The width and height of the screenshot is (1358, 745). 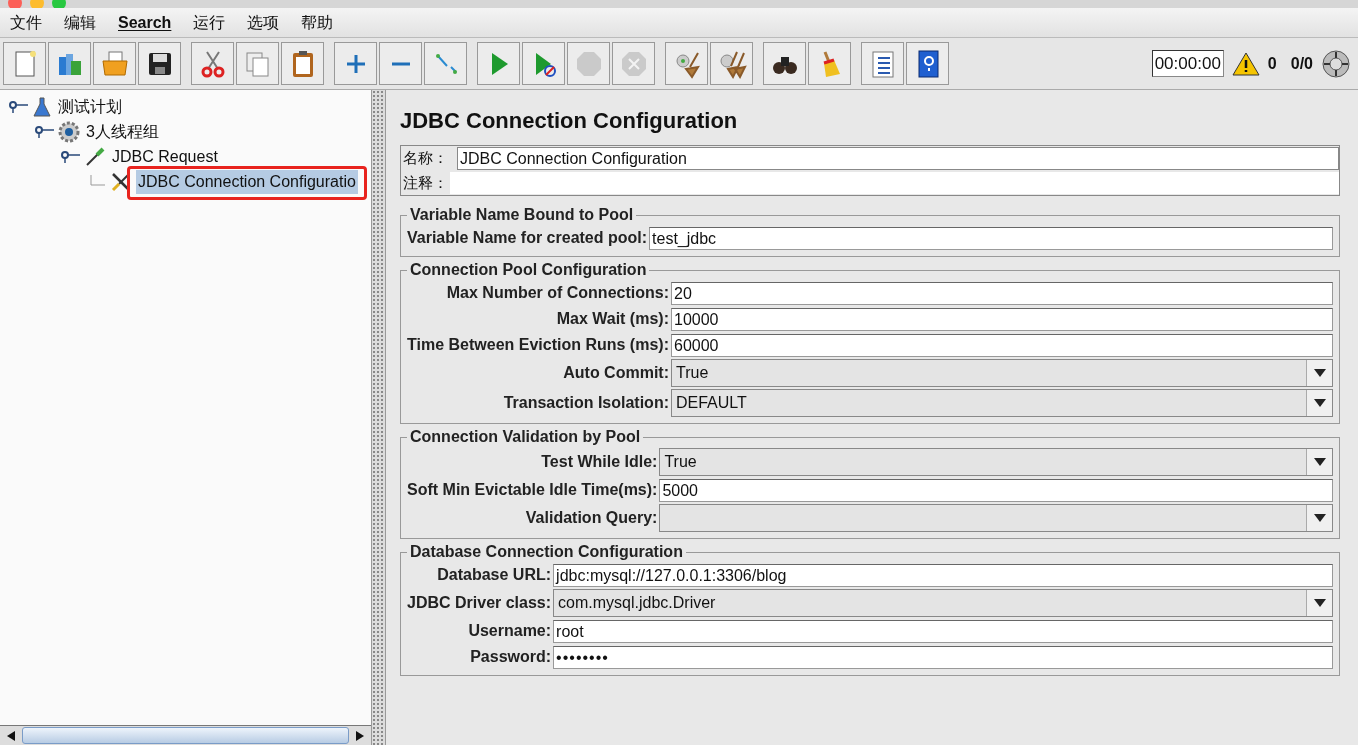 I want to click on elapsed-time: 00:00:00, so click(x=1187, y=63).